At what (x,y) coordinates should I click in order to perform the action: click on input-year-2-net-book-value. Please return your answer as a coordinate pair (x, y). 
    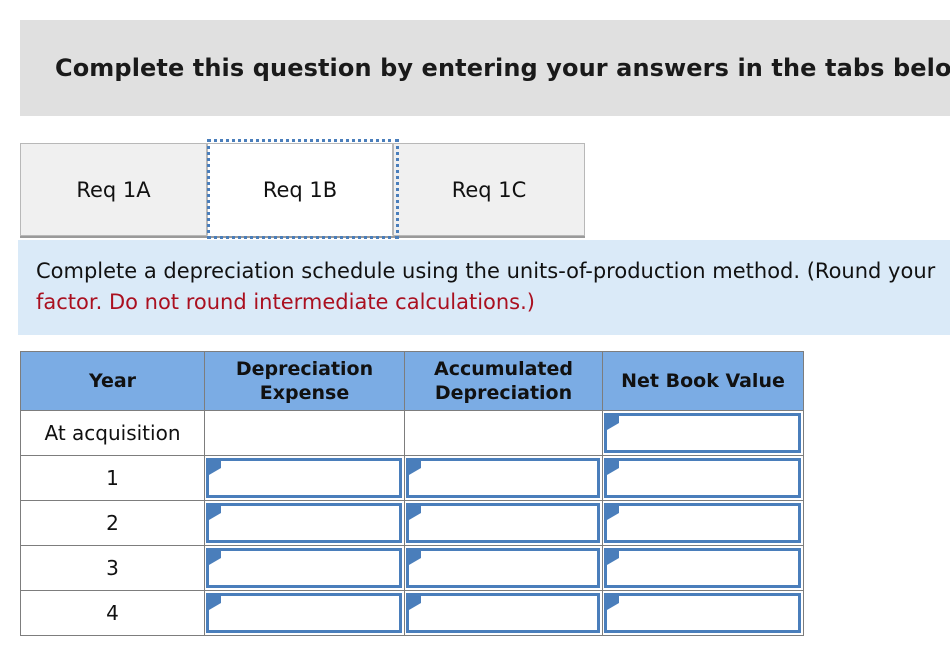
    Looking at the image, I should click on (702, 523).